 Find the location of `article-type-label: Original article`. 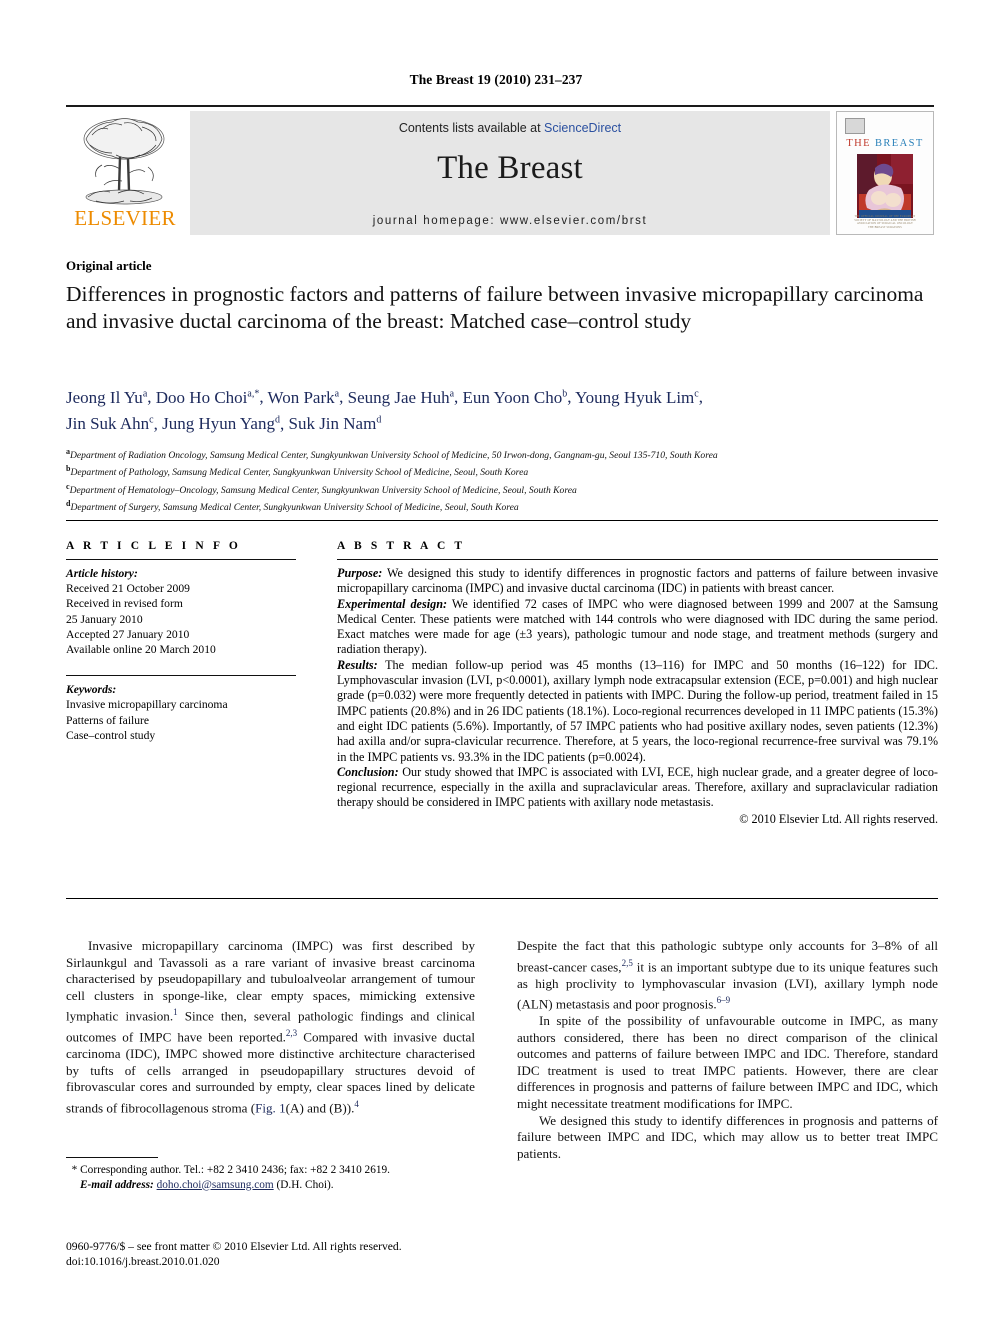

article-type-label: Original article is located at coordinates (109, 265).